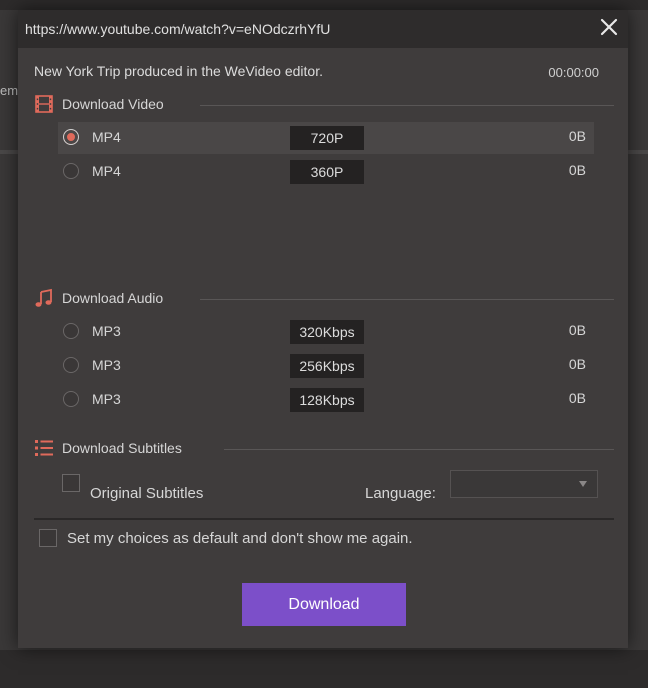 This screenshot has width=648, height=688. I want to click on audio-option-row: MP3 128Kbps 0B, so click(326, 400).